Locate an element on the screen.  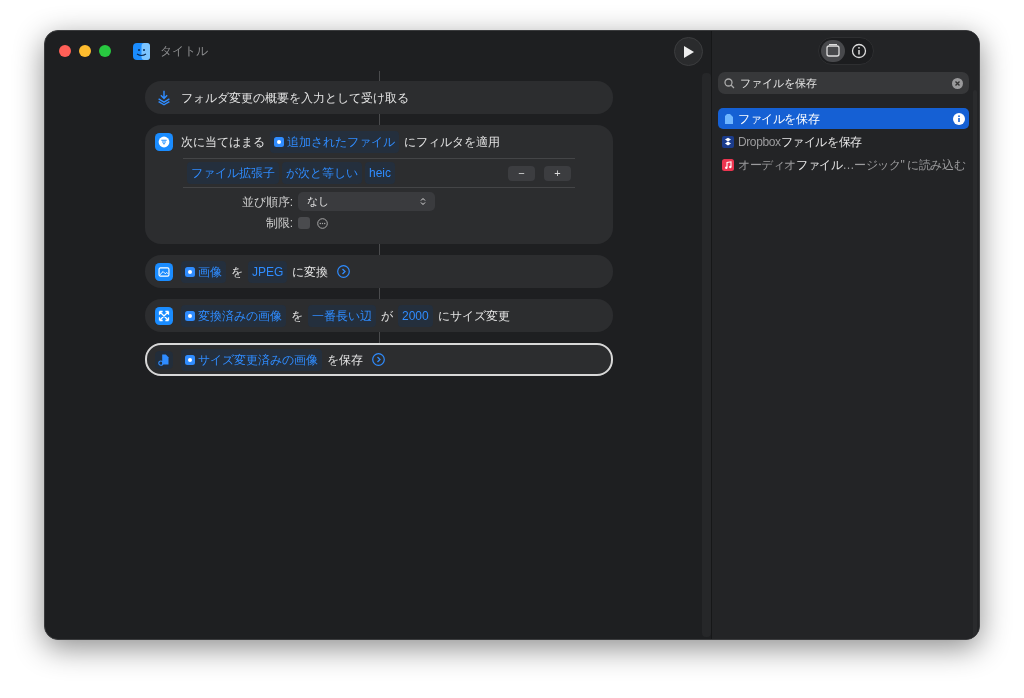
box-icon is located at coordinates (728, 141).